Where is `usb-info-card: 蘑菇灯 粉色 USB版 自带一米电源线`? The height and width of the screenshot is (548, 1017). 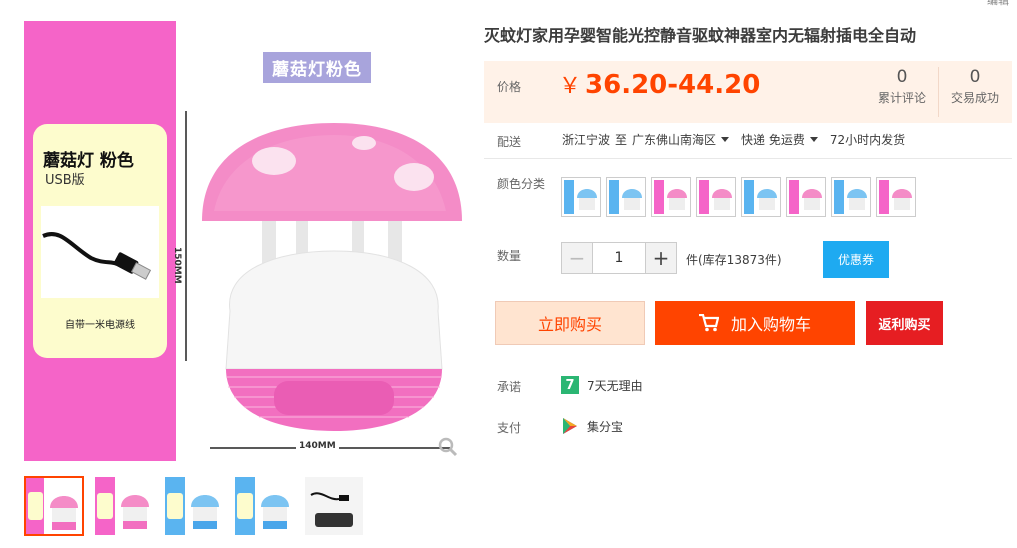 usb-info-card: 蘑菇灯 粉色 USB版 自带一米电源线 is located at coordinates (100, 241).